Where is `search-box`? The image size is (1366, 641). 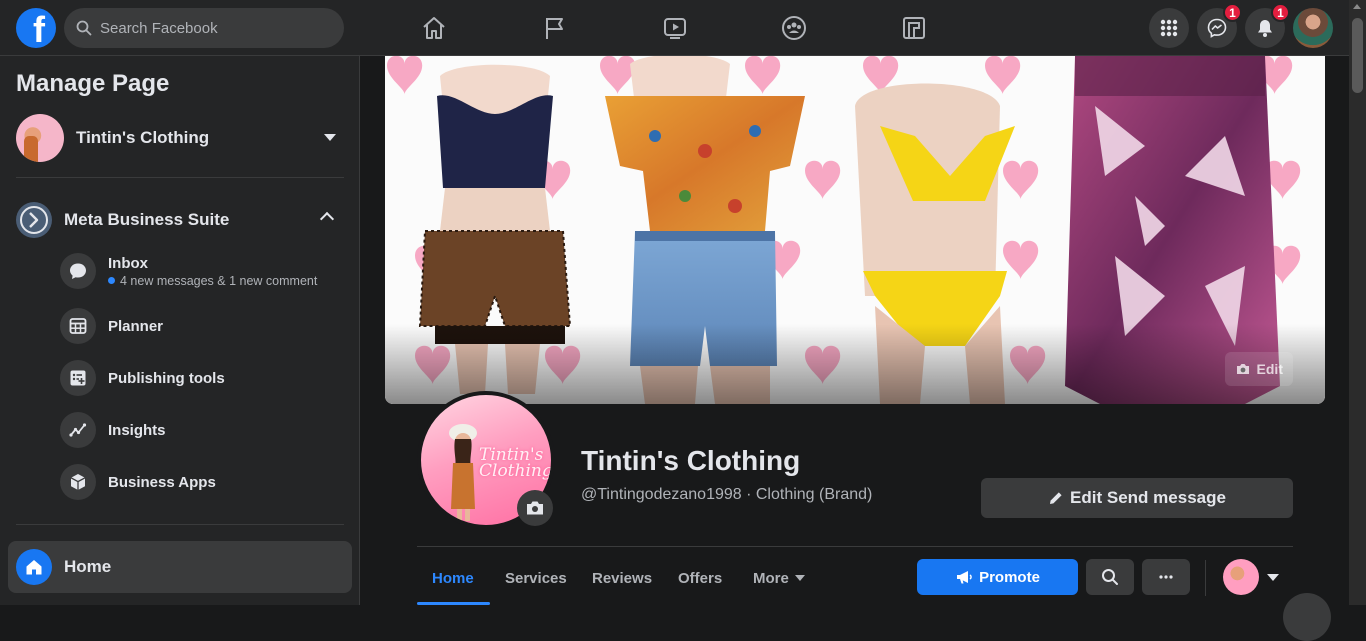 search-box is located at coordinates (204, 28).